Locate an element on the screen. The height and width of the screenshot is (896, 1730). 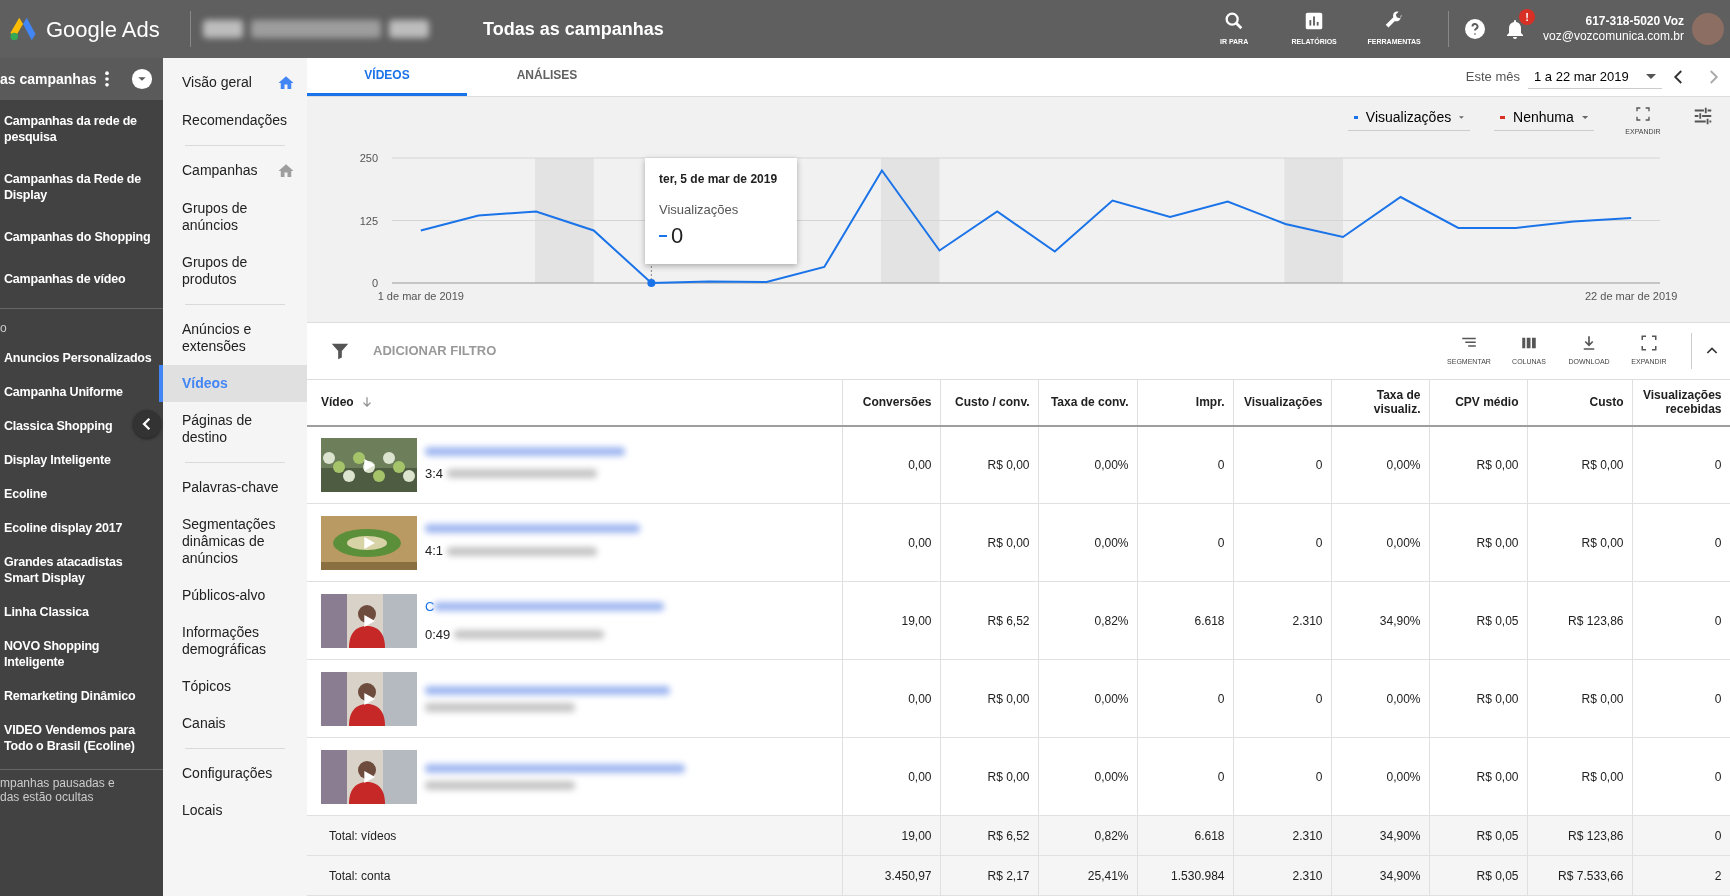
table-cell: 1.530.984 is located at coordinates (1185, 875).